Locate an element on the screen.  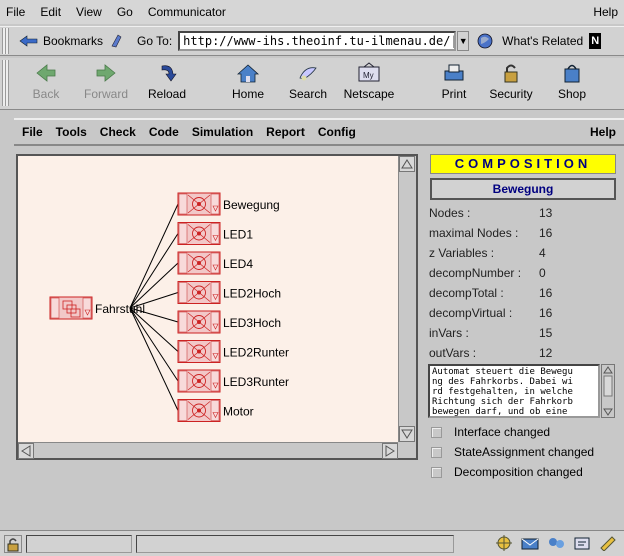
scroll-down-icon is located at coordinates (407, 434).